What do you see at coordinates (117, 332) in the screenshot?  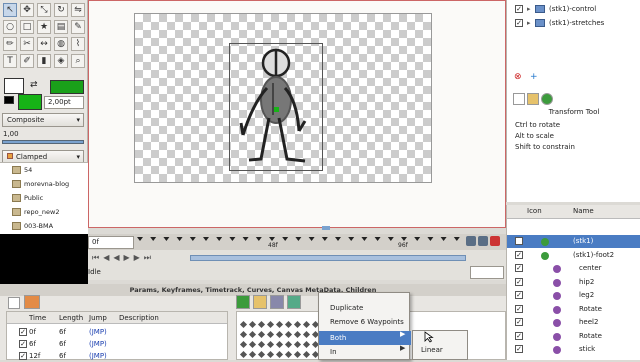 I see `keyframe-row: ✓ 0f 6f (JMP)` at bounding box center [117, 332].